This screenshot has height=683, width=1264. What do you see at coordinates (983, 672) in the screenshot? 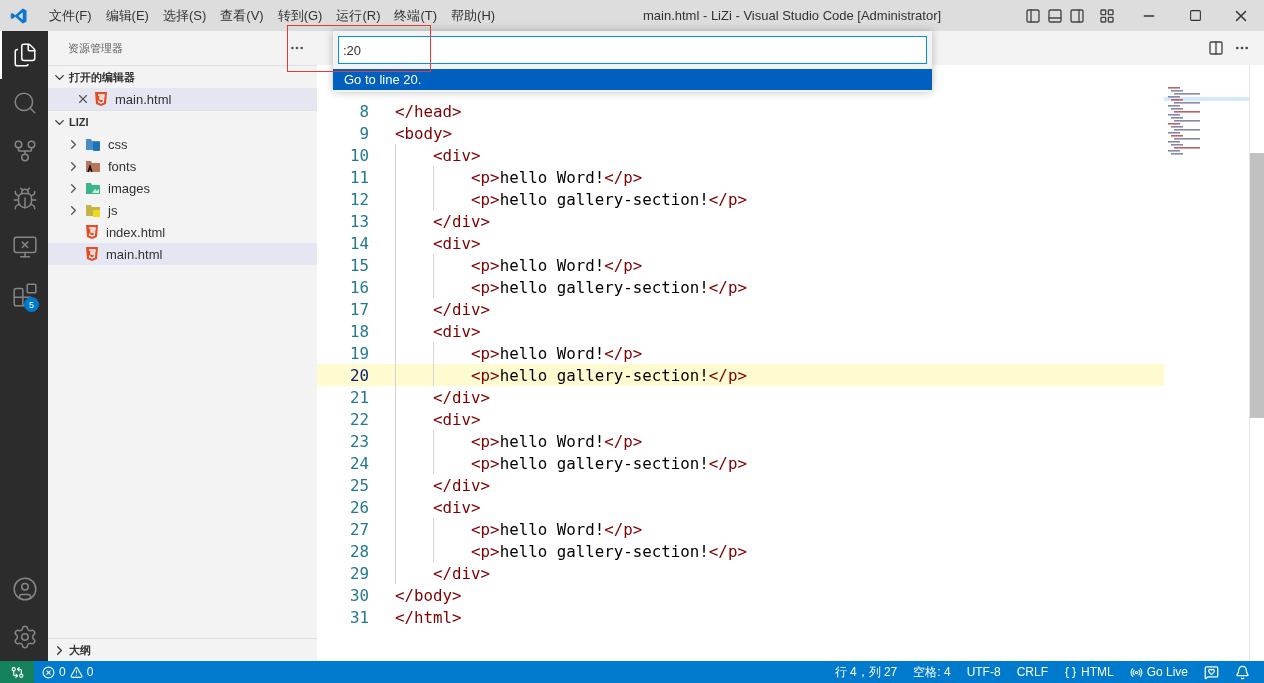
I see `status-item: UTF-8` at bounding box center [983, 672].